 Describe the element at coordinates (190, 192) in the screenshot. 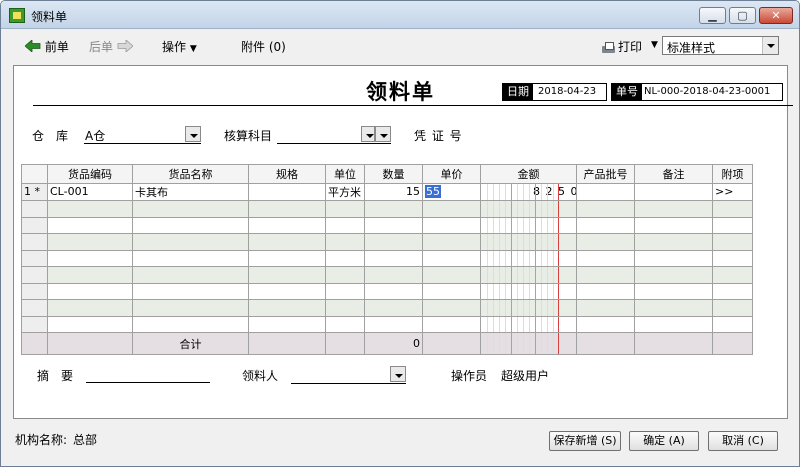

I see `cell-name: 卡其布` at that location.